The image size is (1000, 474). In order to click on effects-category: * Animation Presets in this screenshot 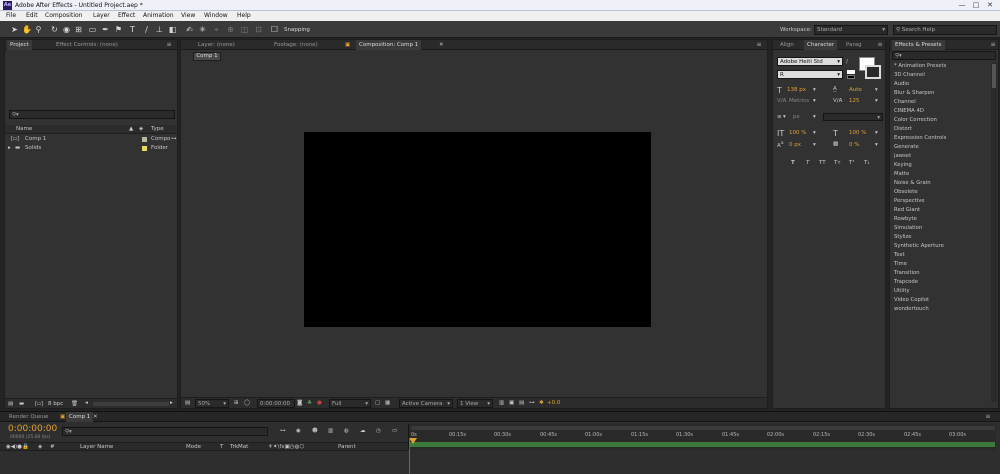, I will do `click(920, 66)`.